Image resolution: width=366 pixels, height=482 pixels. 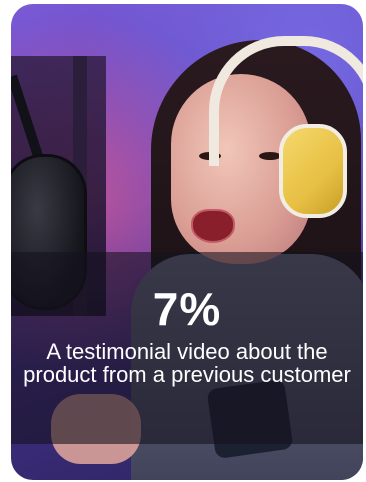 What do you see at coordinates (187, 309) in the screenshot?
I see `stat-percentage: 7%` at bounding box center [187, 309].